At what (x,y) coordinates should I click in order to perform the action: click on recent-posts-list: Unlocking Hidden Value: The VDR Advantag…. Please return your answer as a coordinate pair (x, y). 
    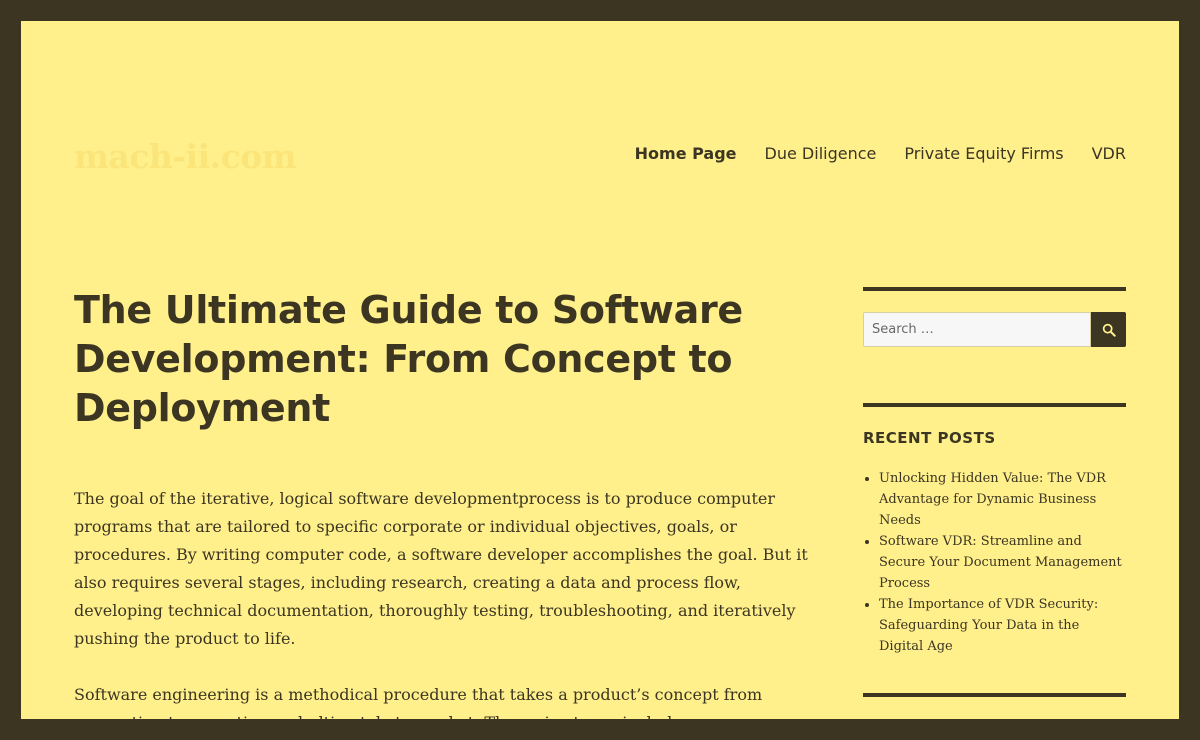
    Looking at the image, I should click on (994, 562).